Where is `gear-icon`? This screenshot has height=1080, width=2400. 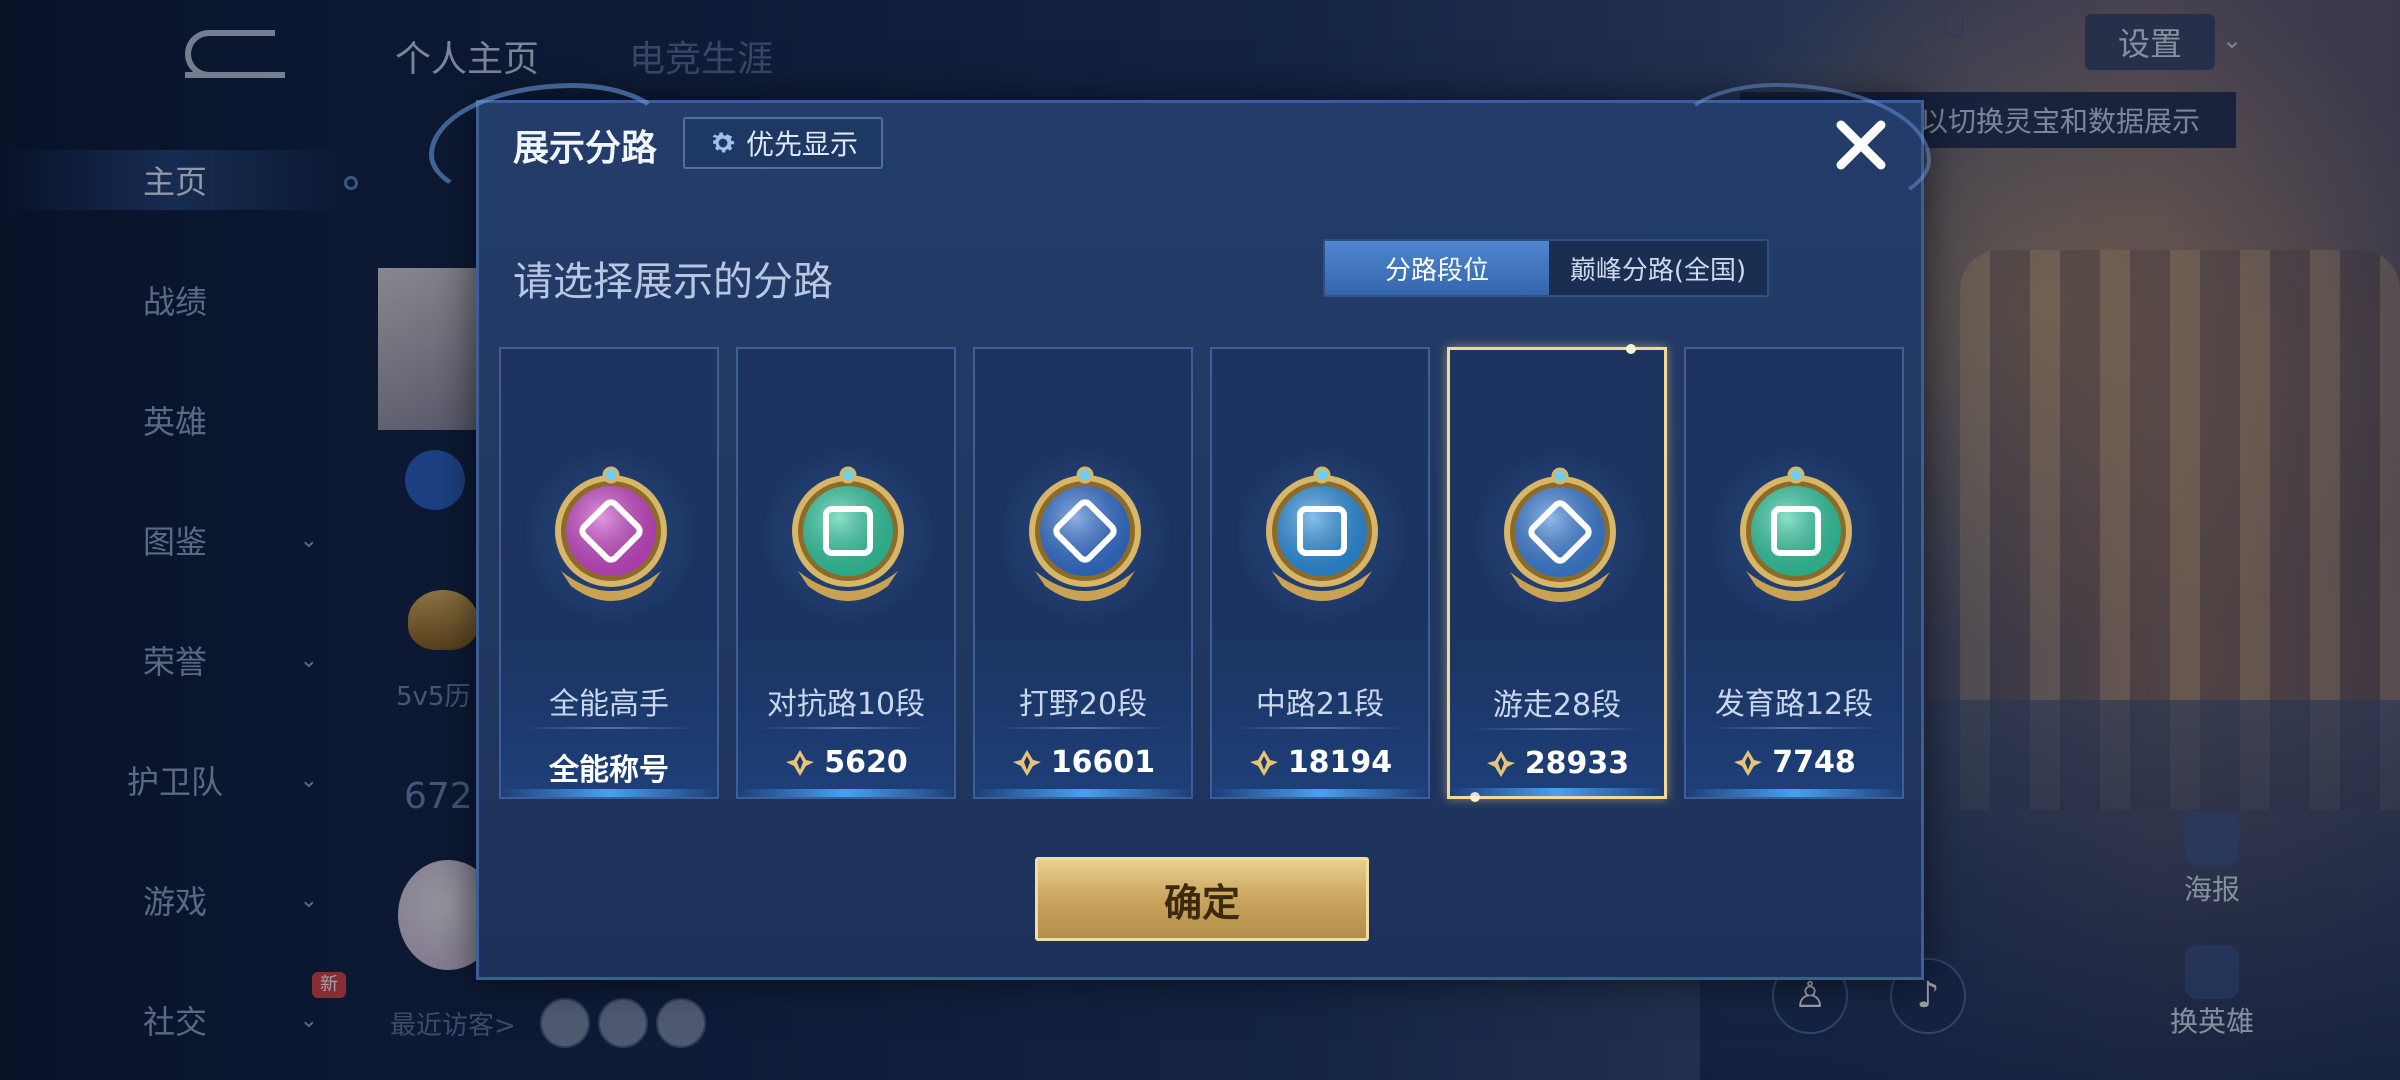 gear-icon is located at coordinates (723, 142).